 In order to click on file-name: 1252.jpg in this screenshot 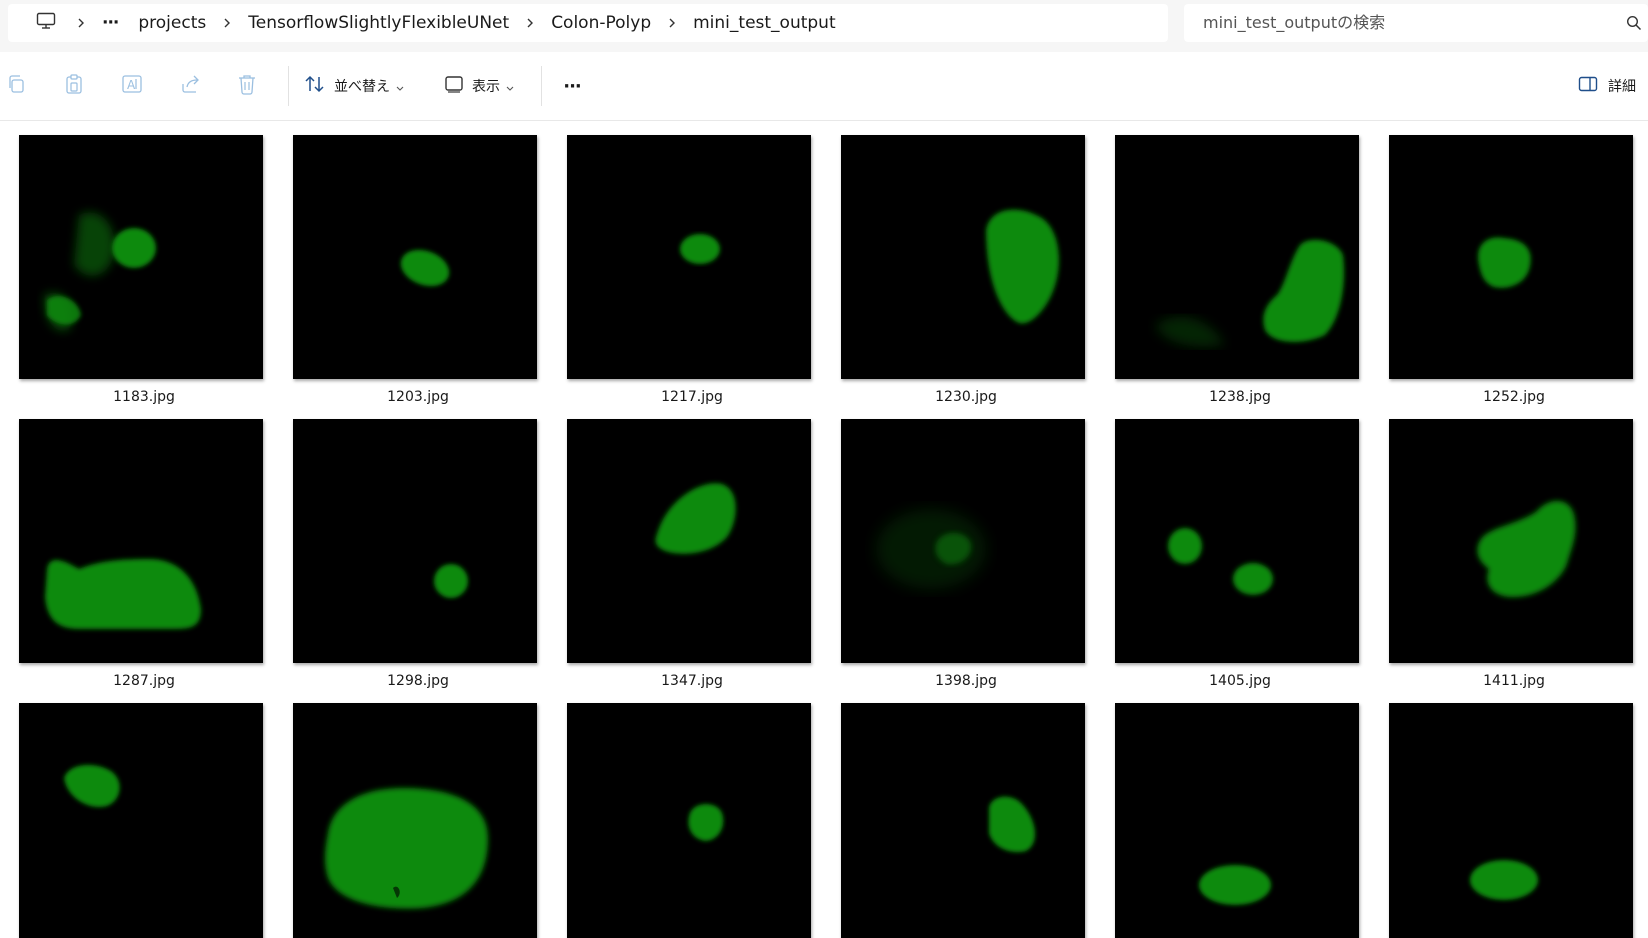, I will do `click(1514, 397)`.